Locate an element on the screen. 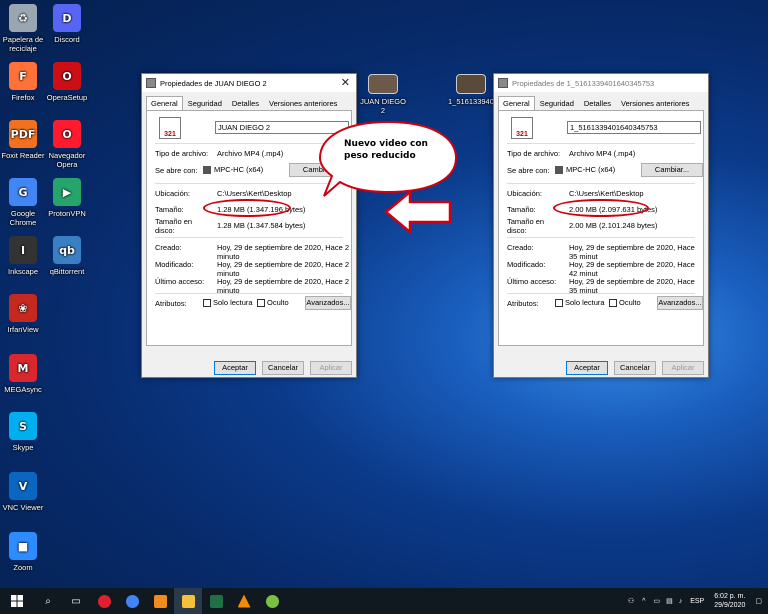 This screenshot has height=614, width=768. volume-icon: ♪ is located at coordinates (681, 601).